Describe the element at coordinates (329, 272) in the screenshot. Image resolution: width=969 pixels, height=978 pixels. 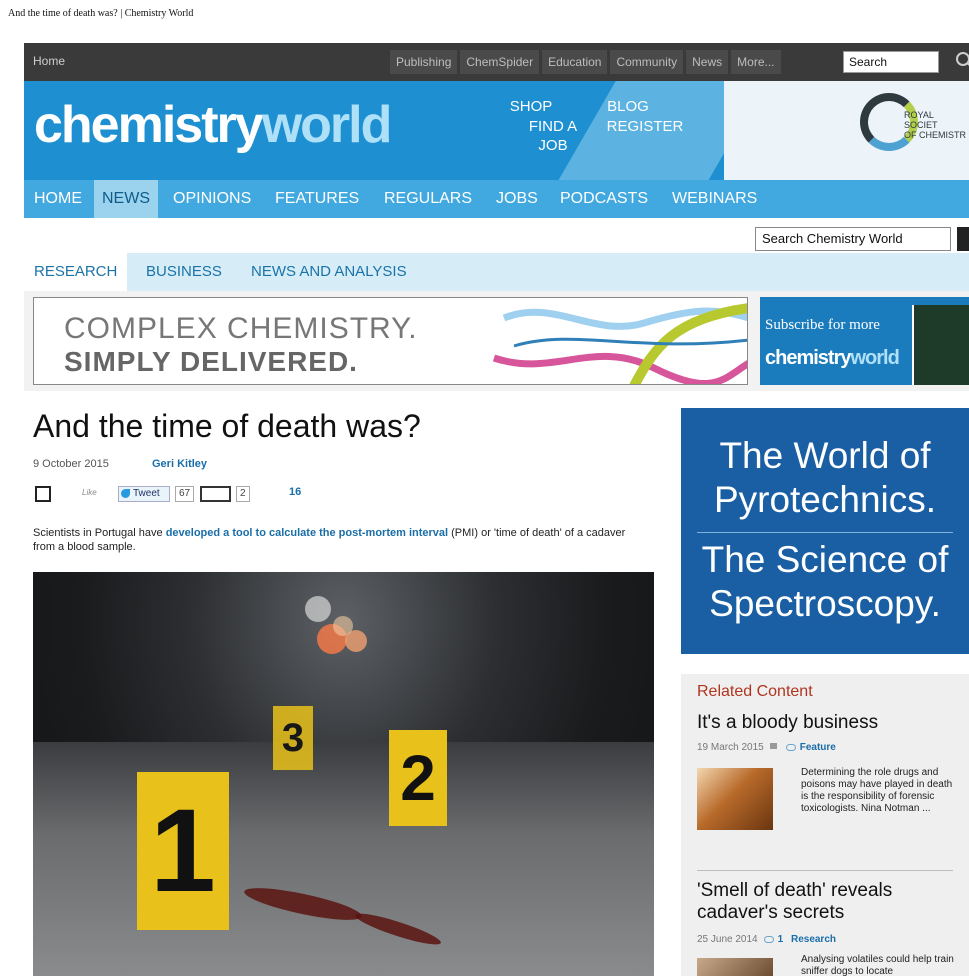
I see `subnav-news-and-analysis: NEWS AND ANALYSIS` at that location.